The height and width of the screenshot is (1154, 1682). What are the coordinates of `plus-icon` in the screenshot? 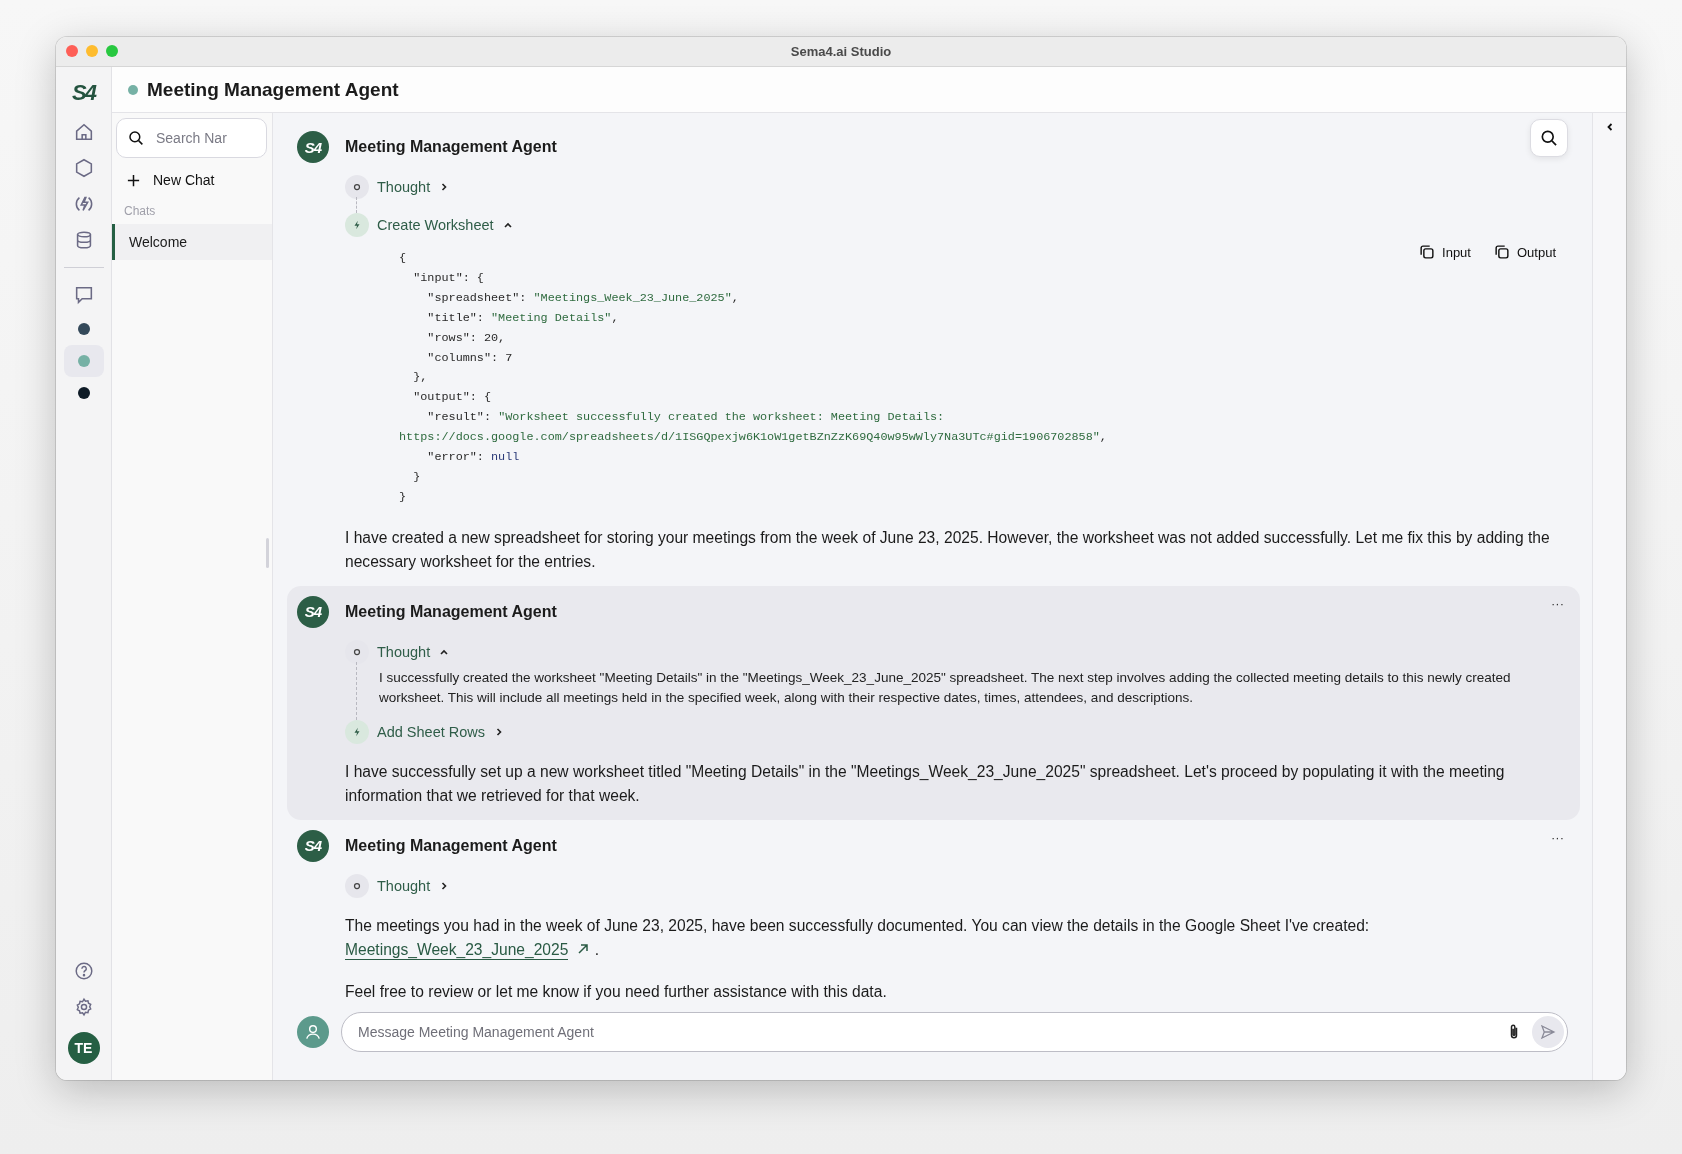 It's located at (133, 180).